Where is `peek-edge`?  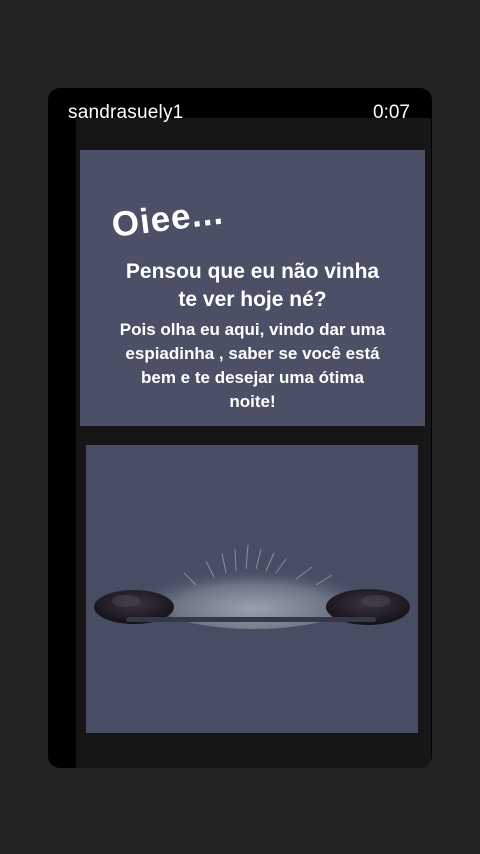 peek-edge is located at coordinates (251, 619).